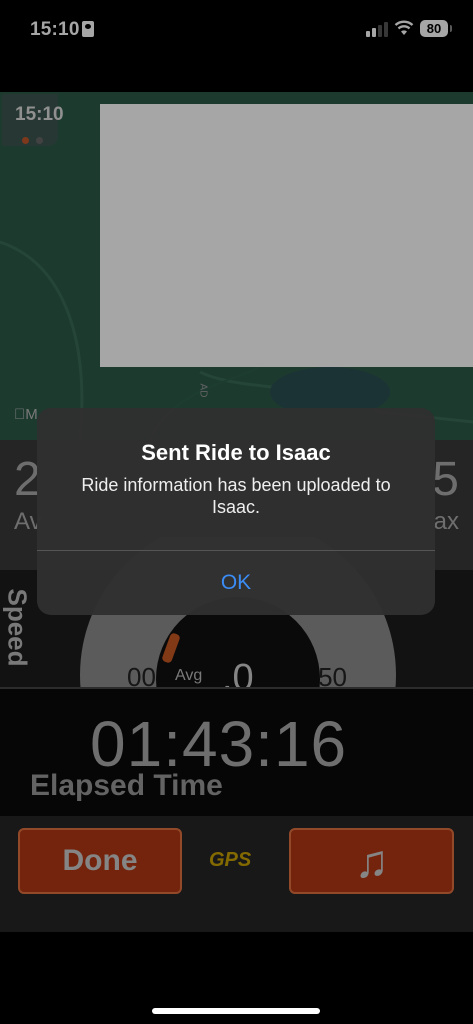  What do you see at coordinates (236, 452) in the screenshot?
I see `alert-title: Sent Ride to Isaac` at bounding box center [236, 452].